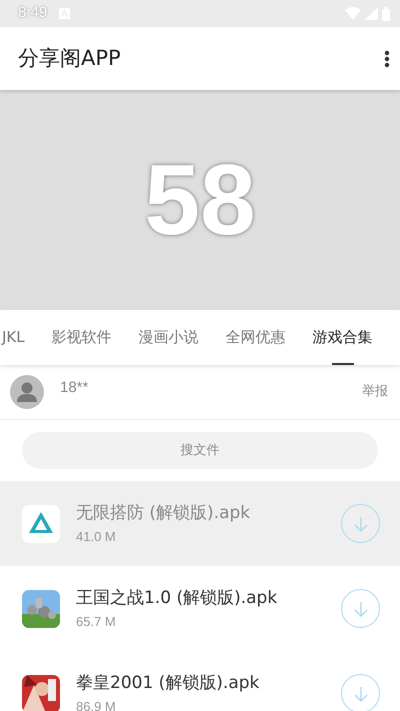 This screenshot has width=400, height=711. What do you see at coordinates (168, 337) in the screenshot?
I see `category-tab: 漫画小说` at bounding box center [168, 337].